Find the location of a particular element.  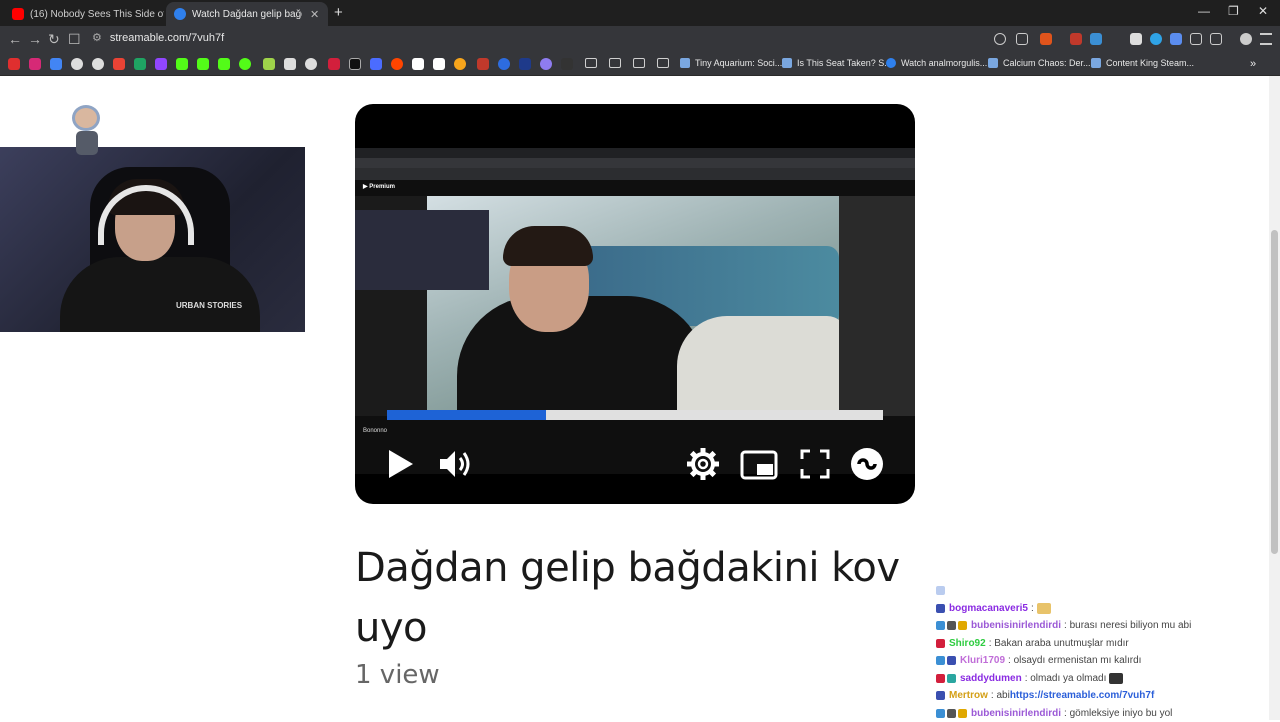

more-bookmarks-icon: » is located at coordinates (1253, 64).